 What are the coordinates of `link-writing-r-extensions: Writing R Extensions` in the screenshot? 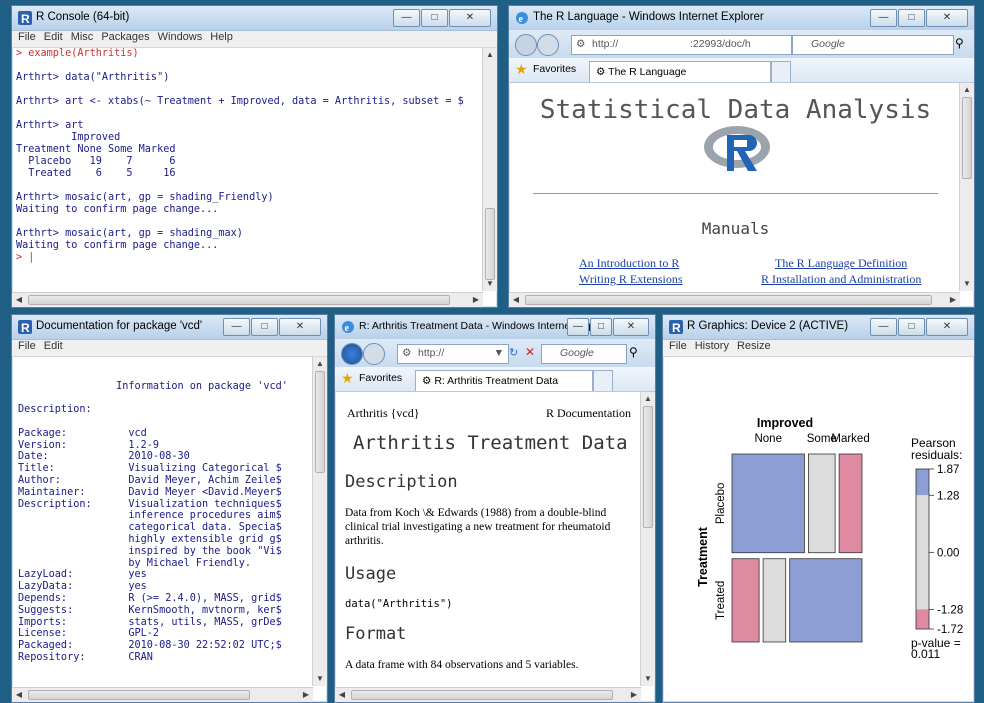 It's located at (631, 279).